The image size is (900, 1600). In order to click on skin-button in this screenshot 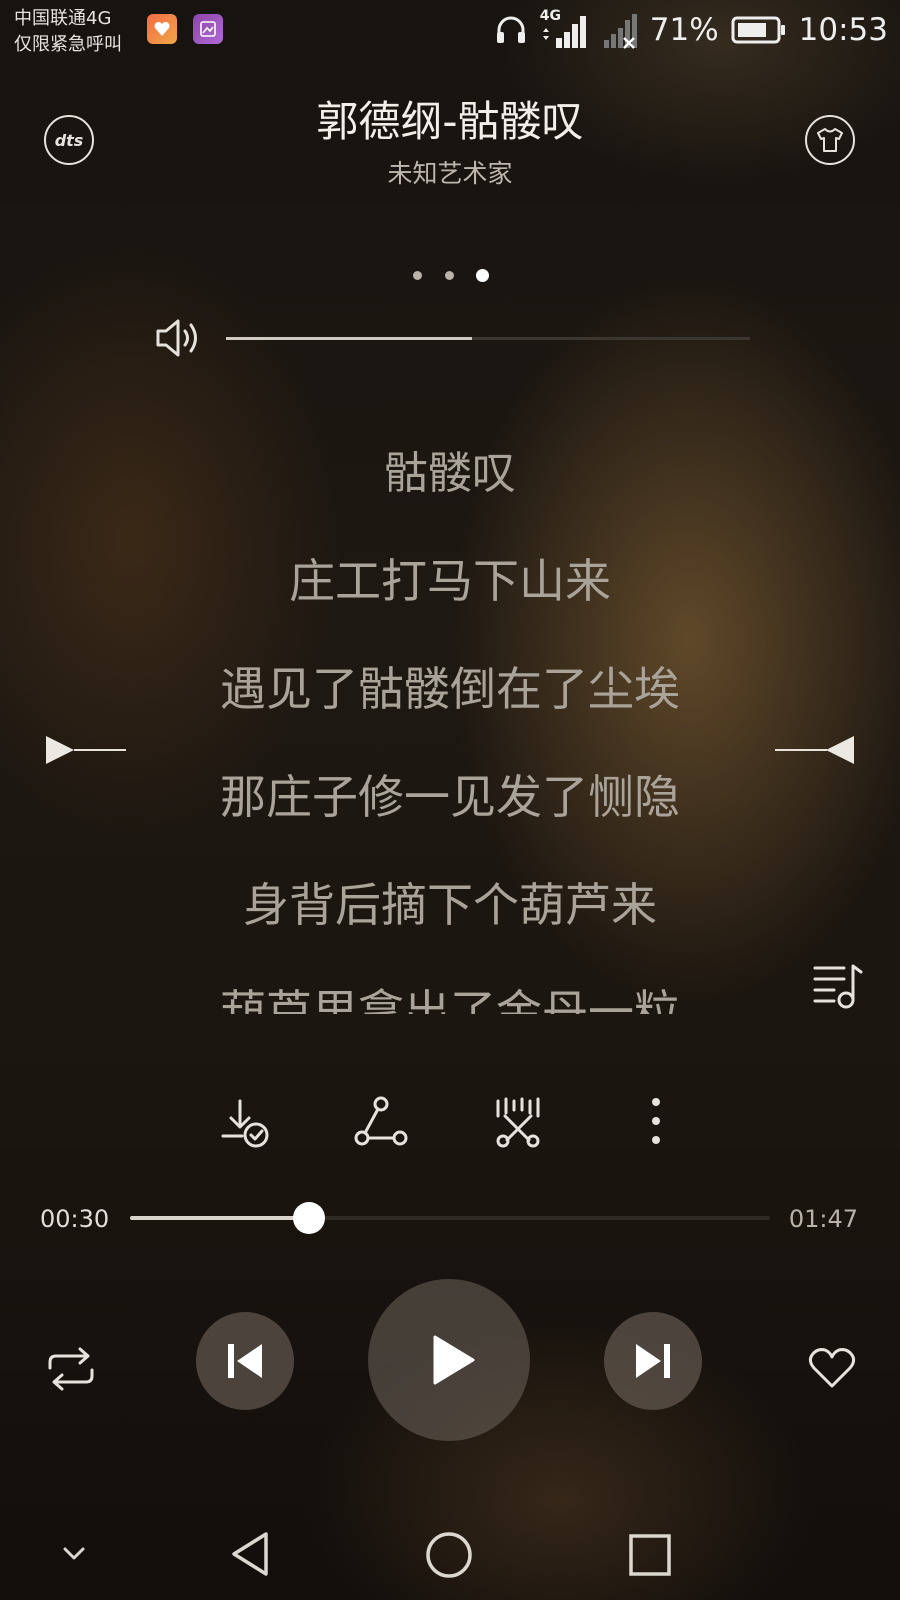, I will do `click(830, 140)`.